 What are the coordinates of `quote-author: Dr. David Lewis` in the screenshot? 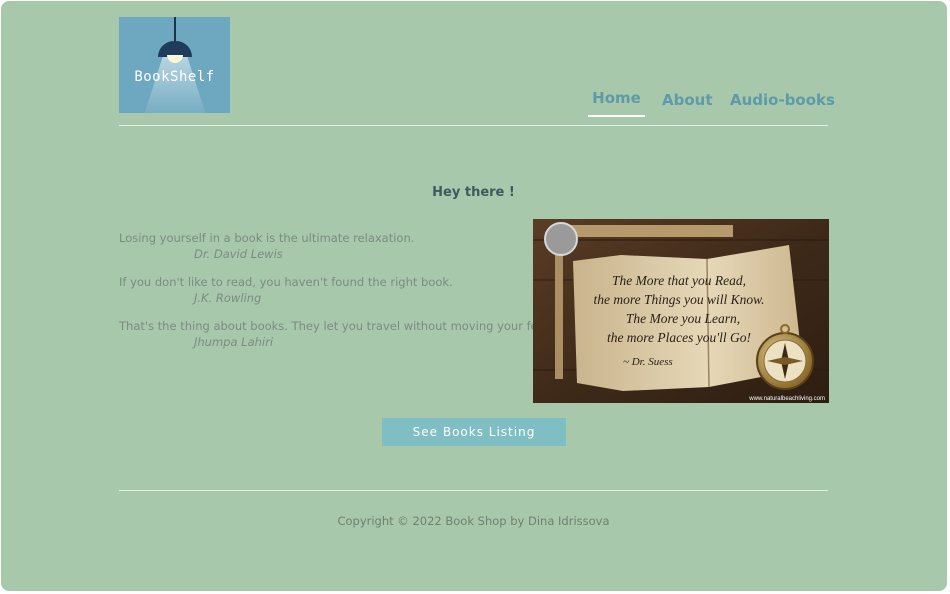 It's located at (238, 254).